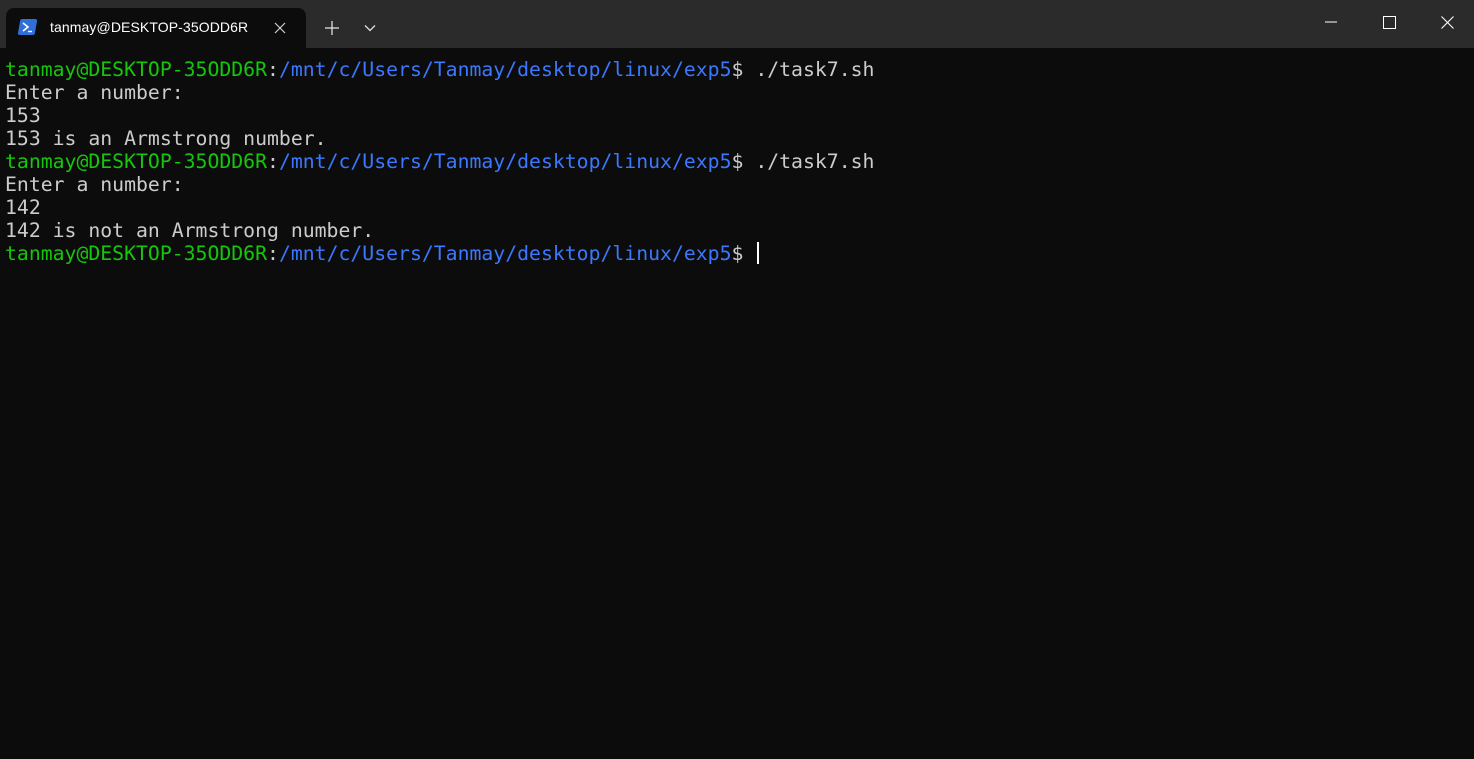  What do you see at coordinates (190, 230) in the screenshot?
I see `output-line: 142 is not an Armstrong number.` at bounding box center [190, 230].